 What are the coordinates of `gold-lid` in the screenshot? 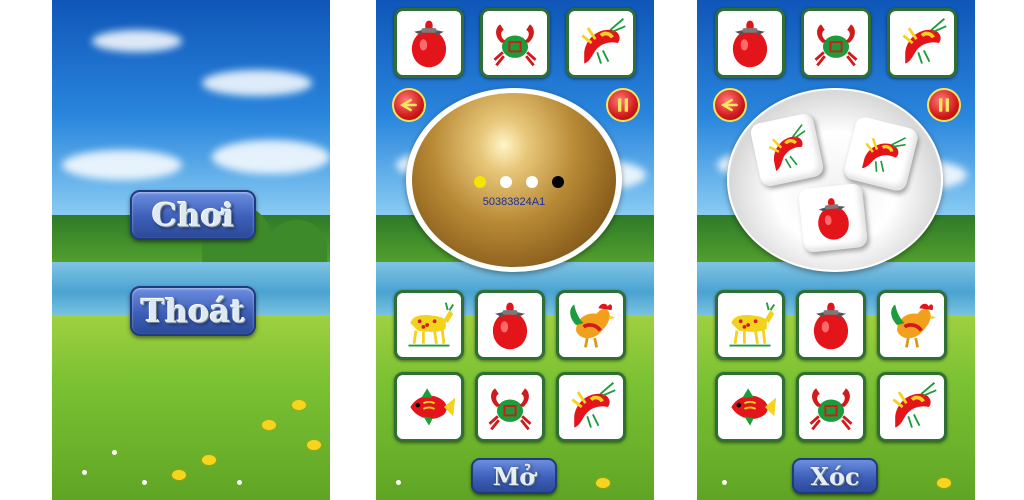 It's located at (514, 180).